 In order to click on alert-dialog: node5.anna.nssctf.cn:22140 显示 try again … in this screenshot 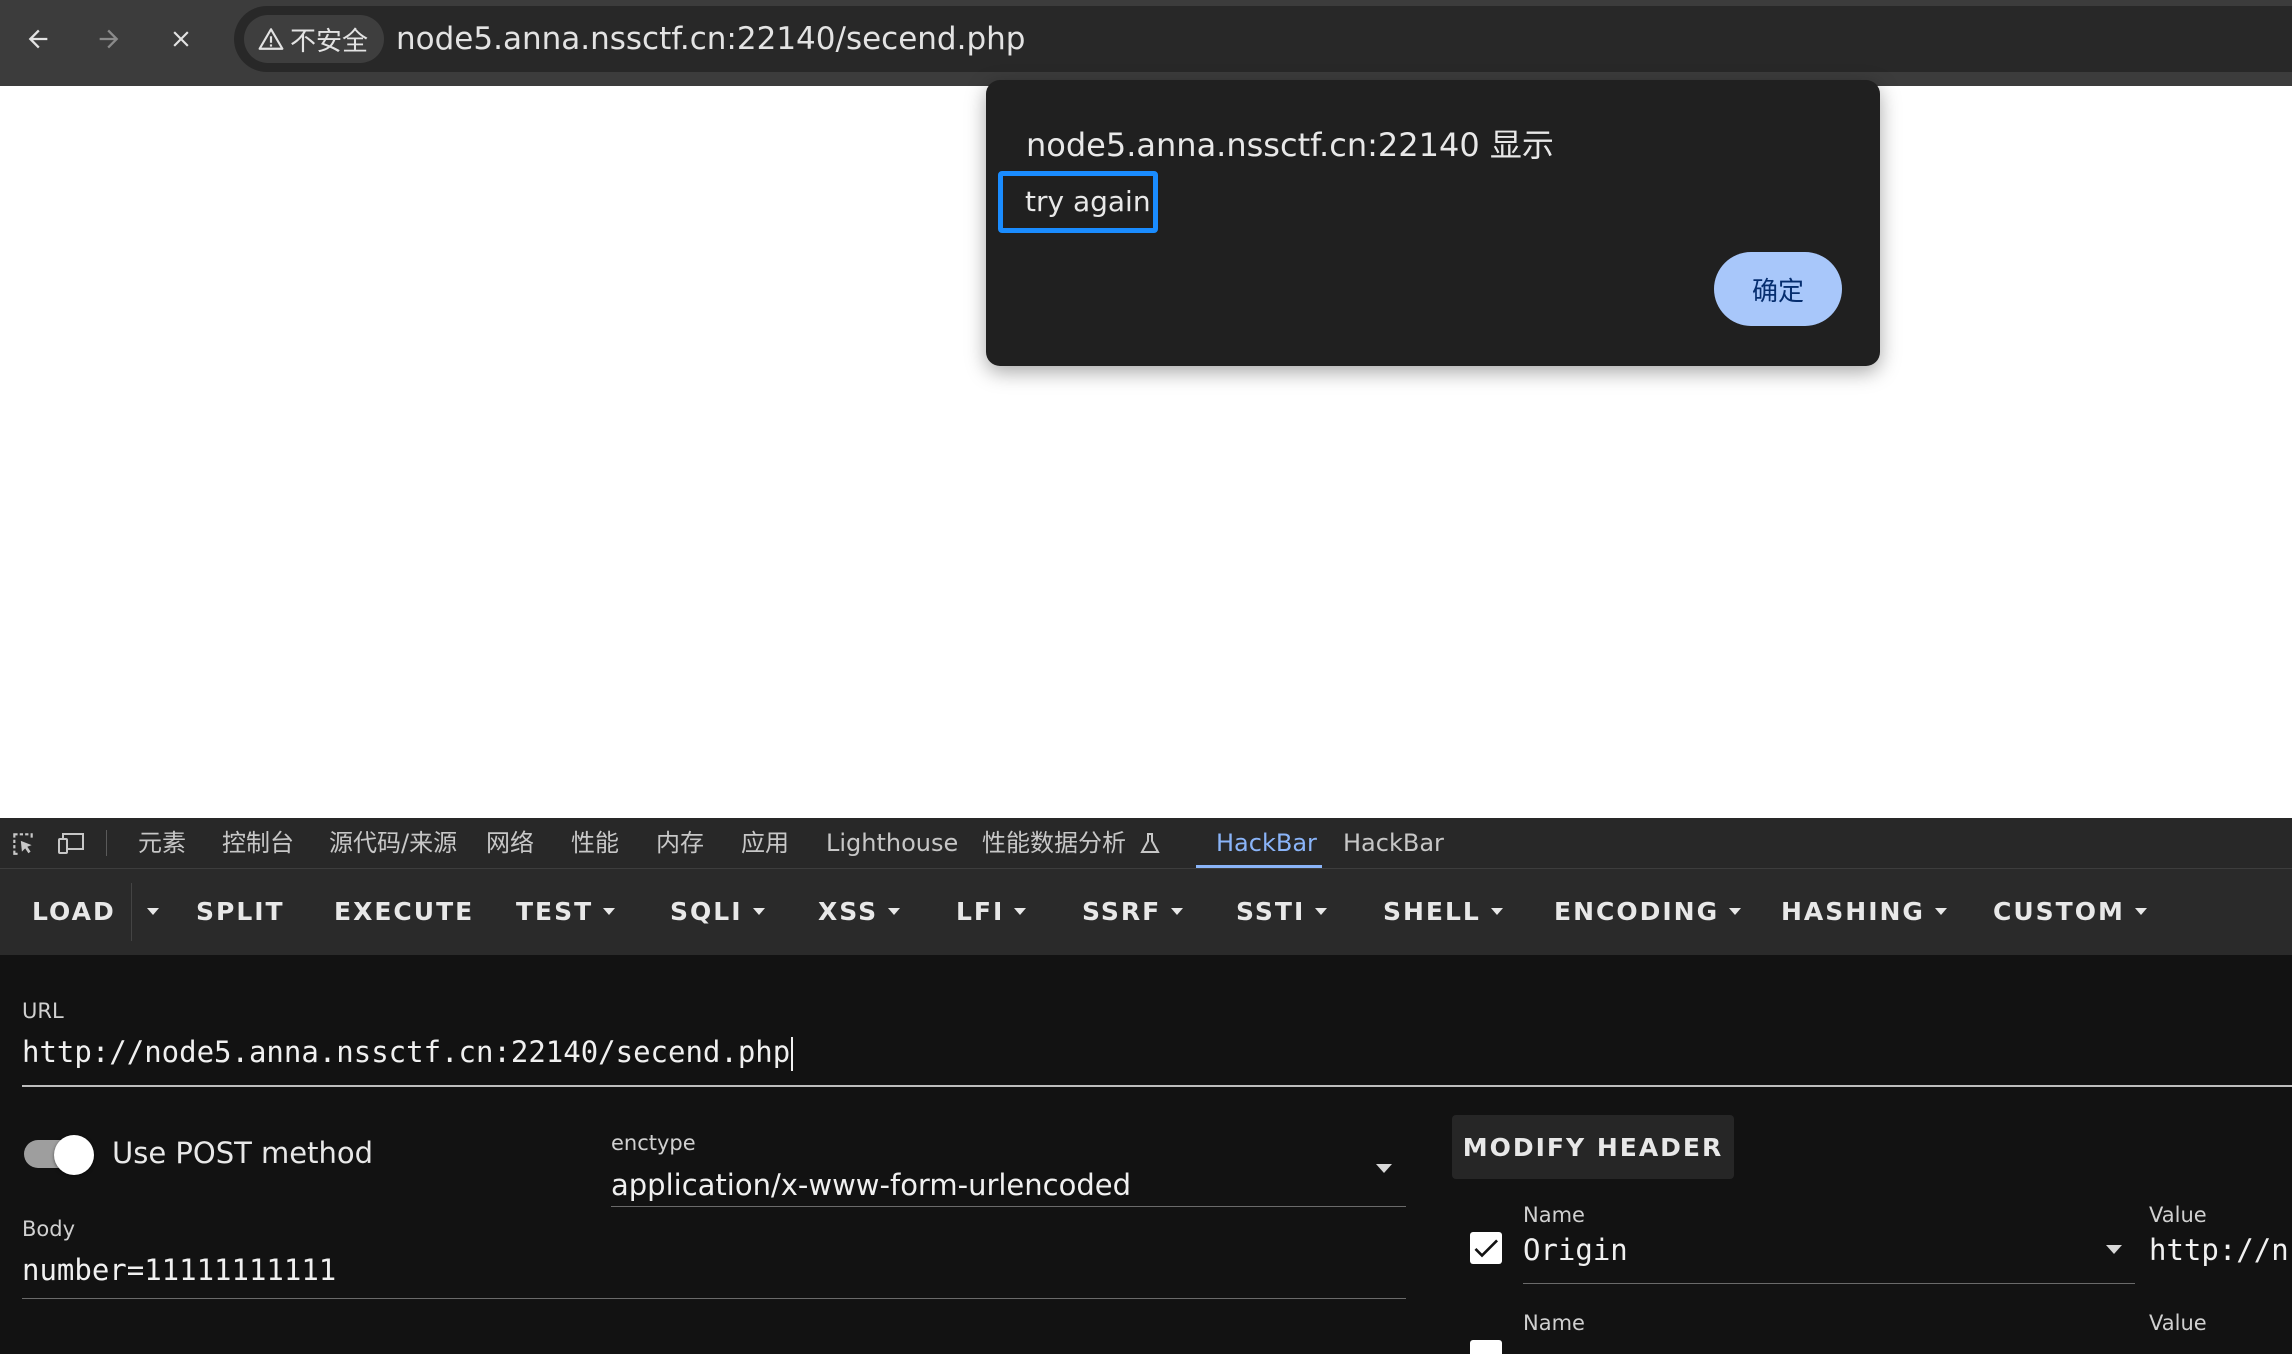, I will do `click(1433, 223)`.